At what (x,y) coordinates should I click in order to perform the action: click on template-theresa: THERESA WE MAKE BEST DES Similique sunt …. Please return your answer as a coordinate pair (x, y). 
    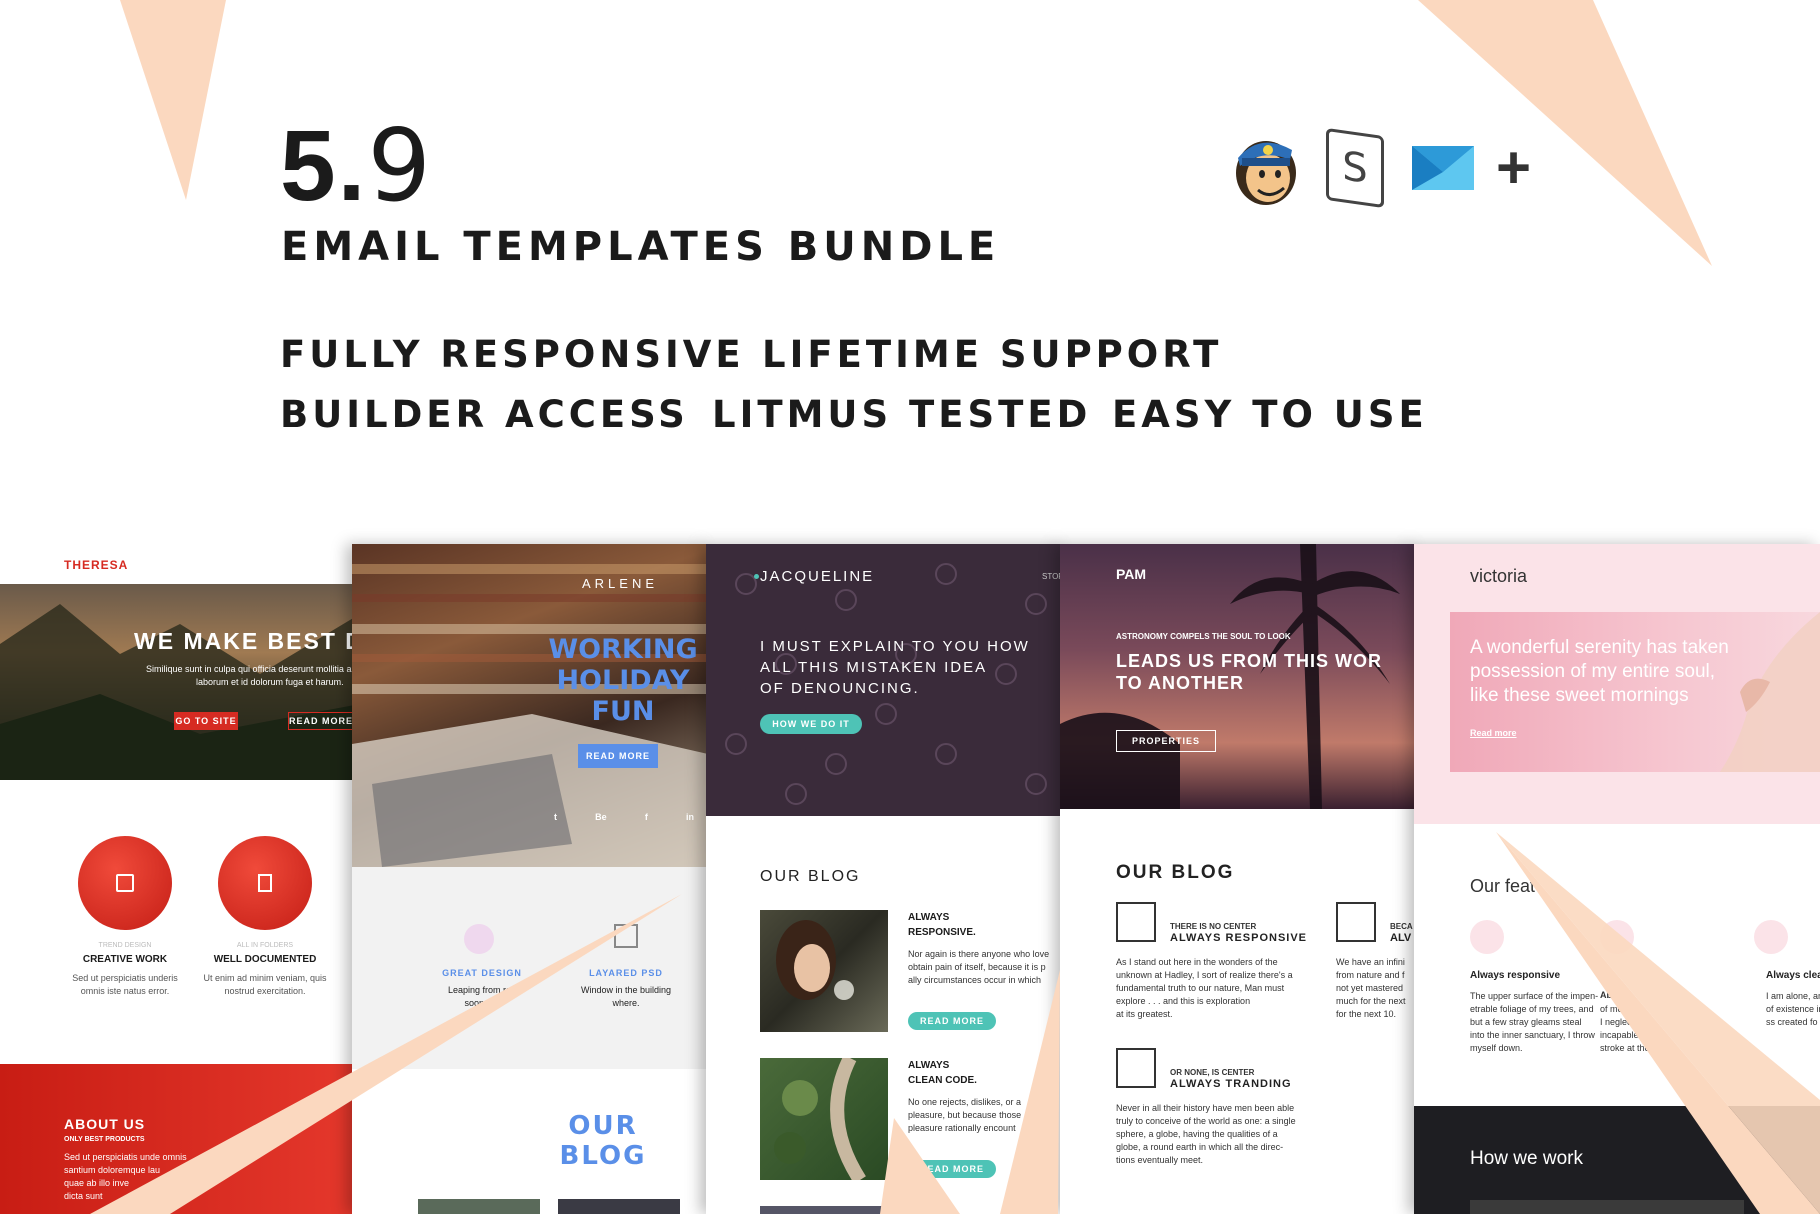
    Looking at the image, I should click on (180, 879).